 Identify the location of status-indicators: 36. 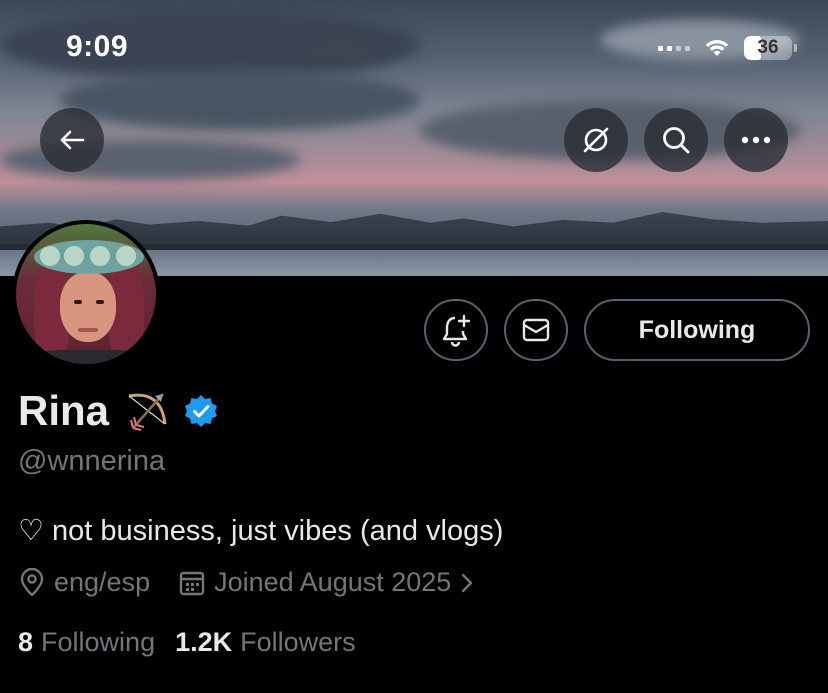
(727, 48).